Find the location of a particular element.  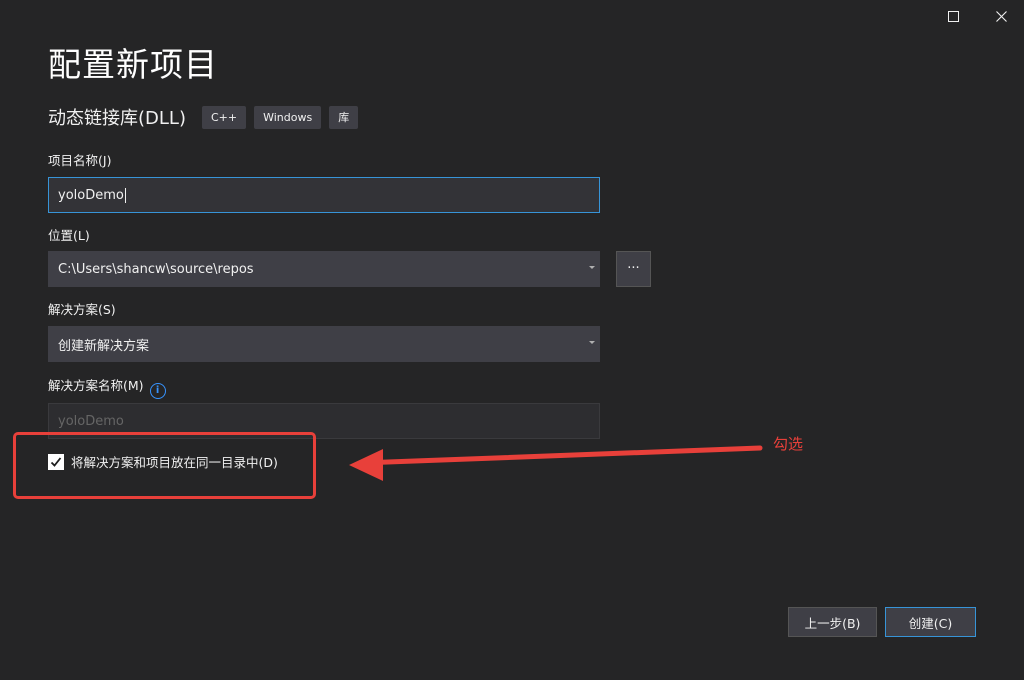

solution-value: 创建新解决方案 is located at coordinates (104, 346).